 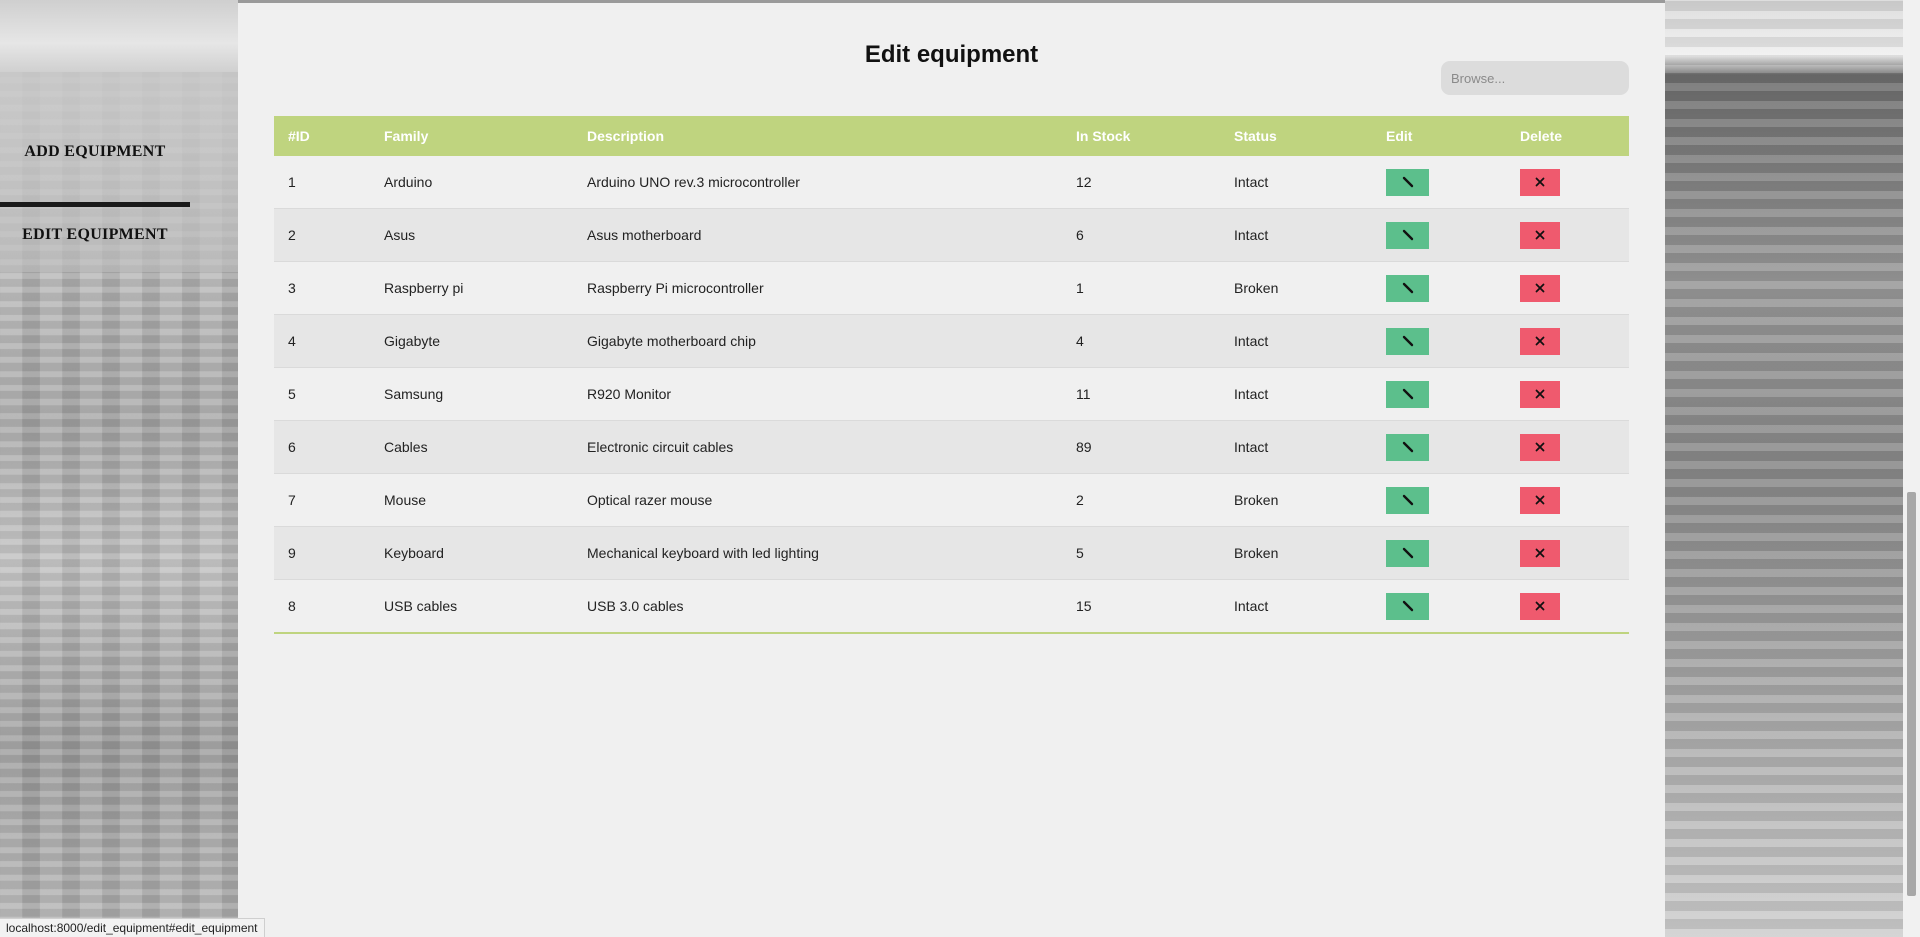 What do you see at coordinates (424, 288) in the screenshot?
I see `cell-family: Raspberry pi` at bounding box center [424, 288].